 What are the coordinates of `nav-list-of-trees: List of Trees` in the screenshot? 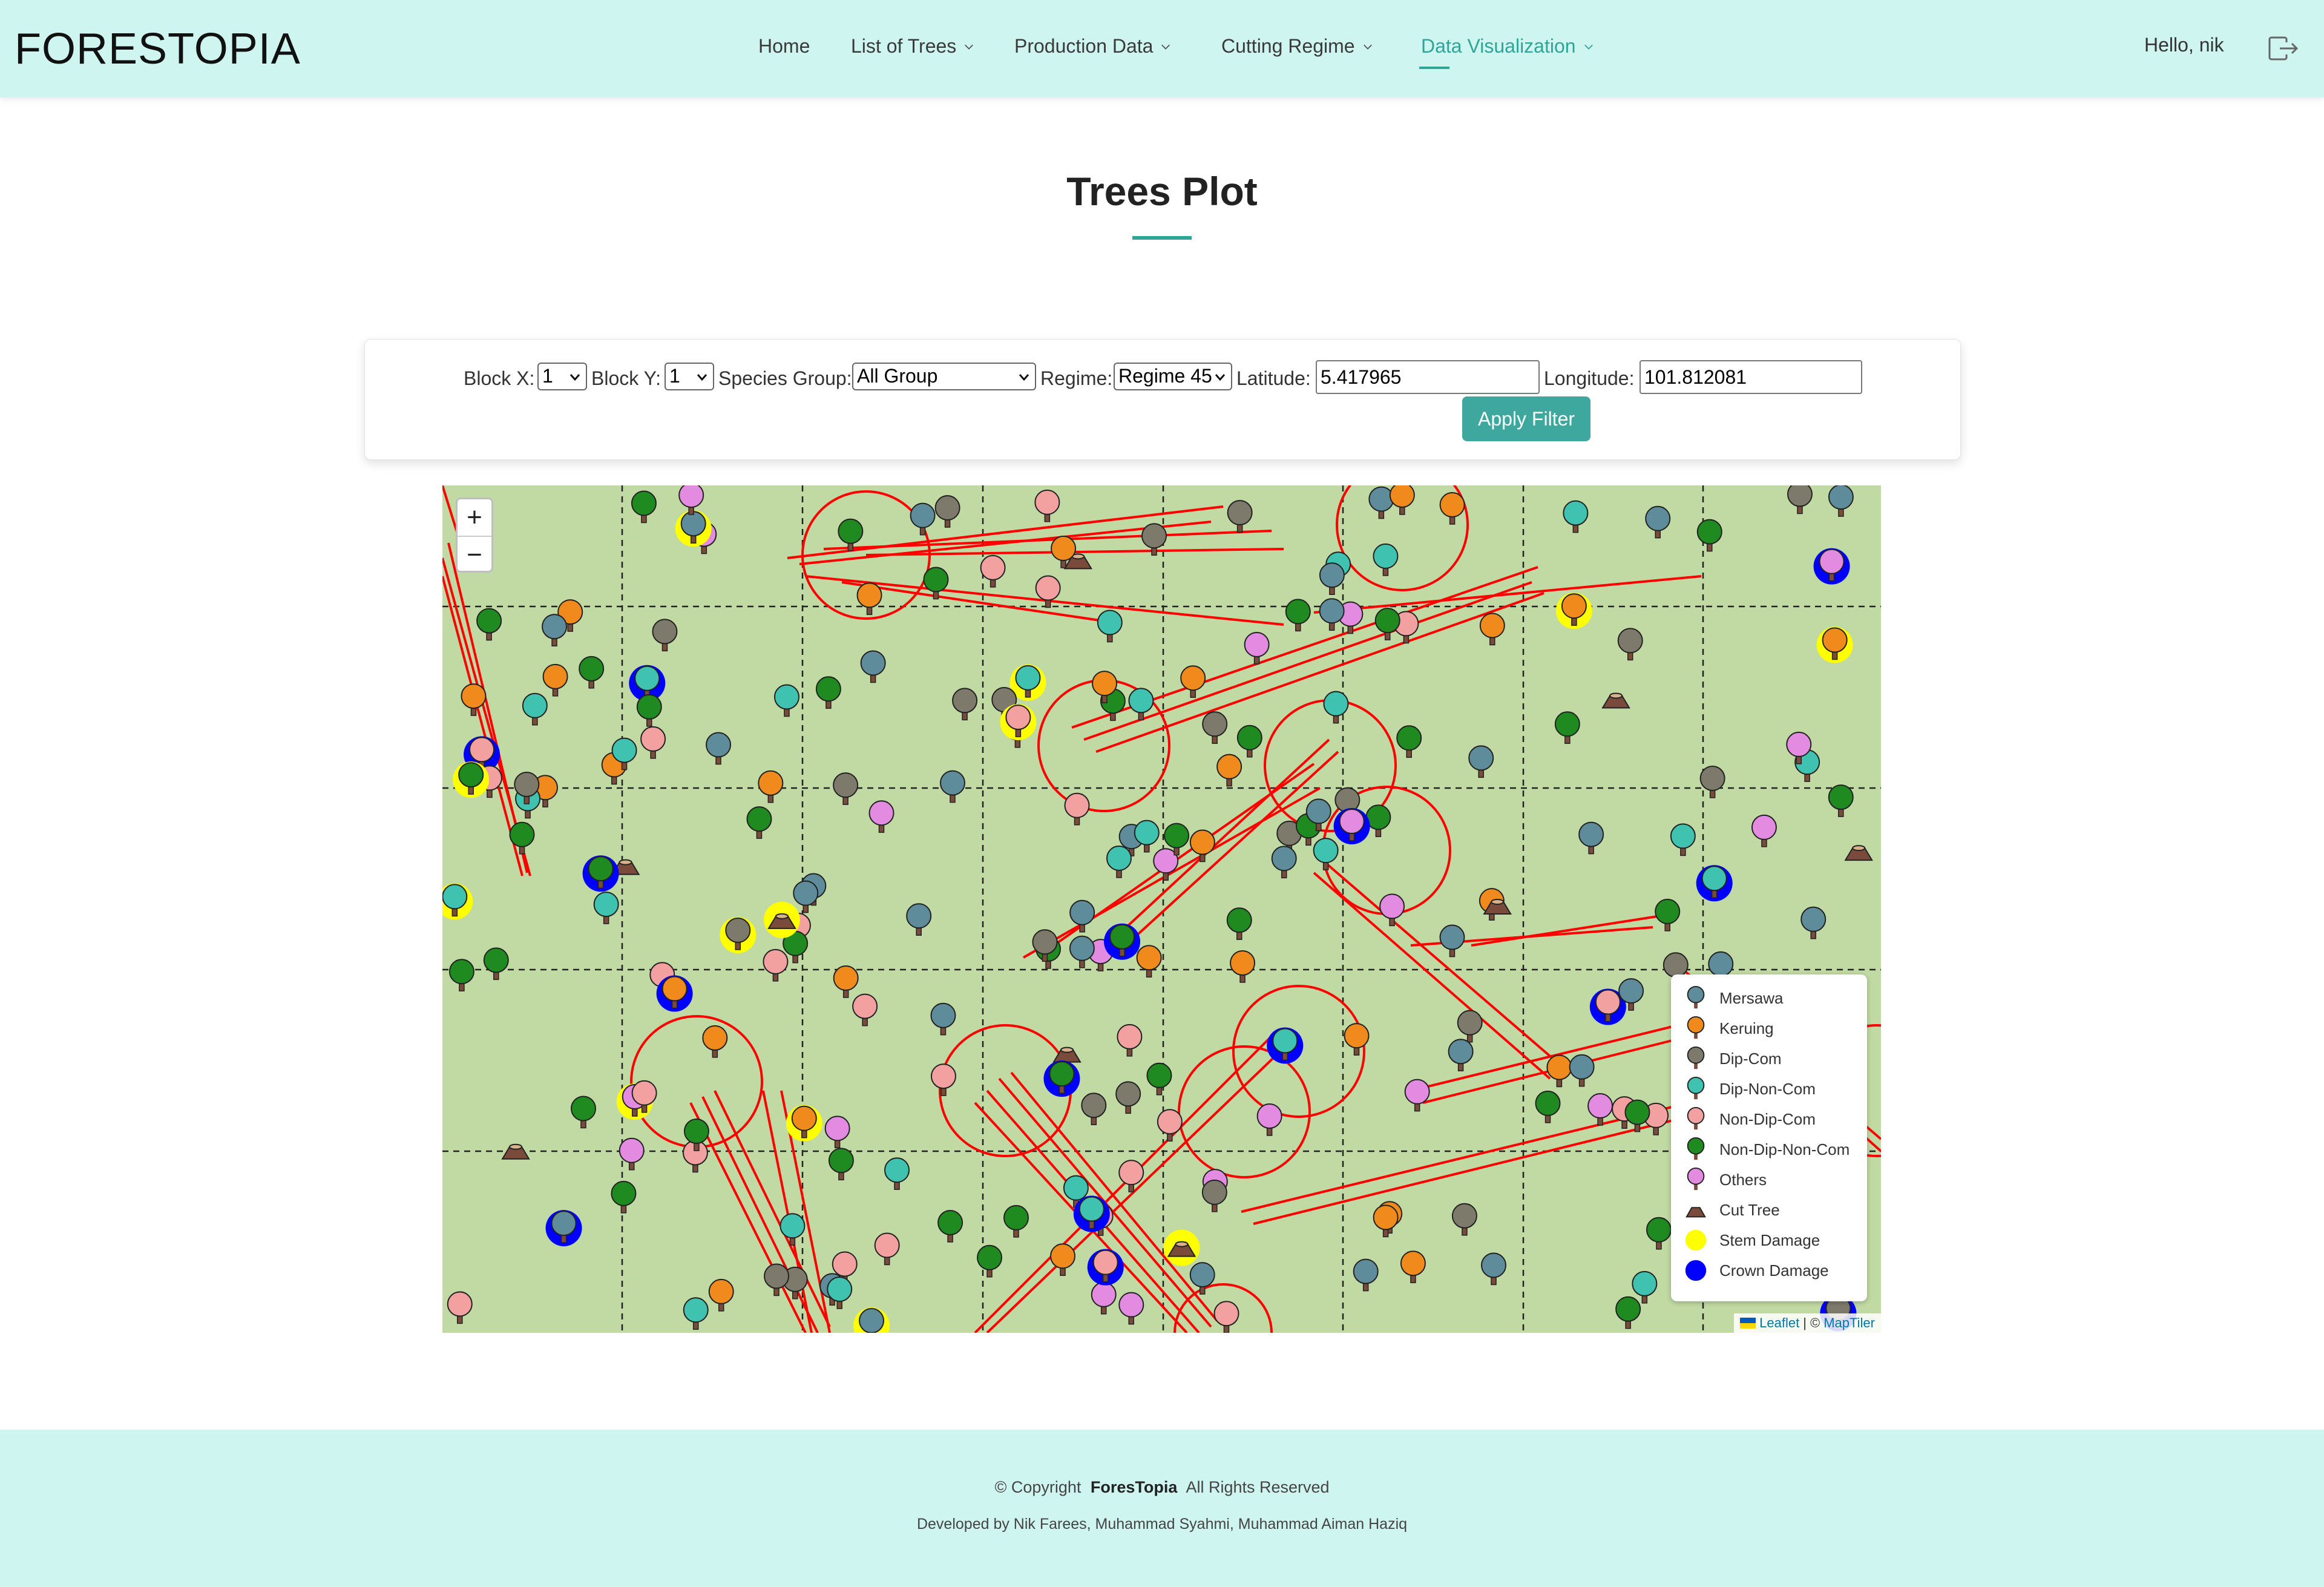 It's located at (912, 46).